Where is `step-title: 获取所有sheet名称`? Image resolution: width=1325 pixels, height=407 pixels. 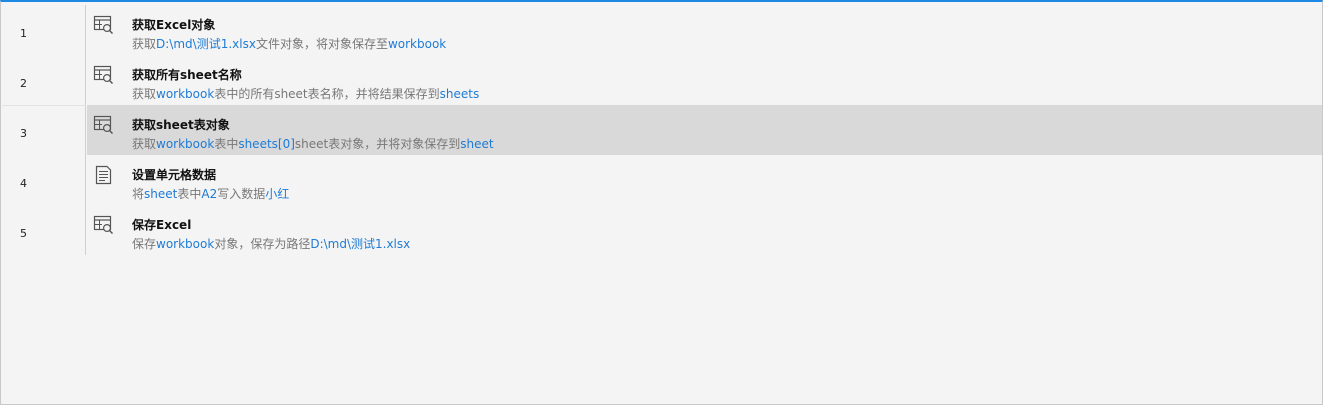 step-title: 获取所有sheet名称 is located at coordinates (187, 75).